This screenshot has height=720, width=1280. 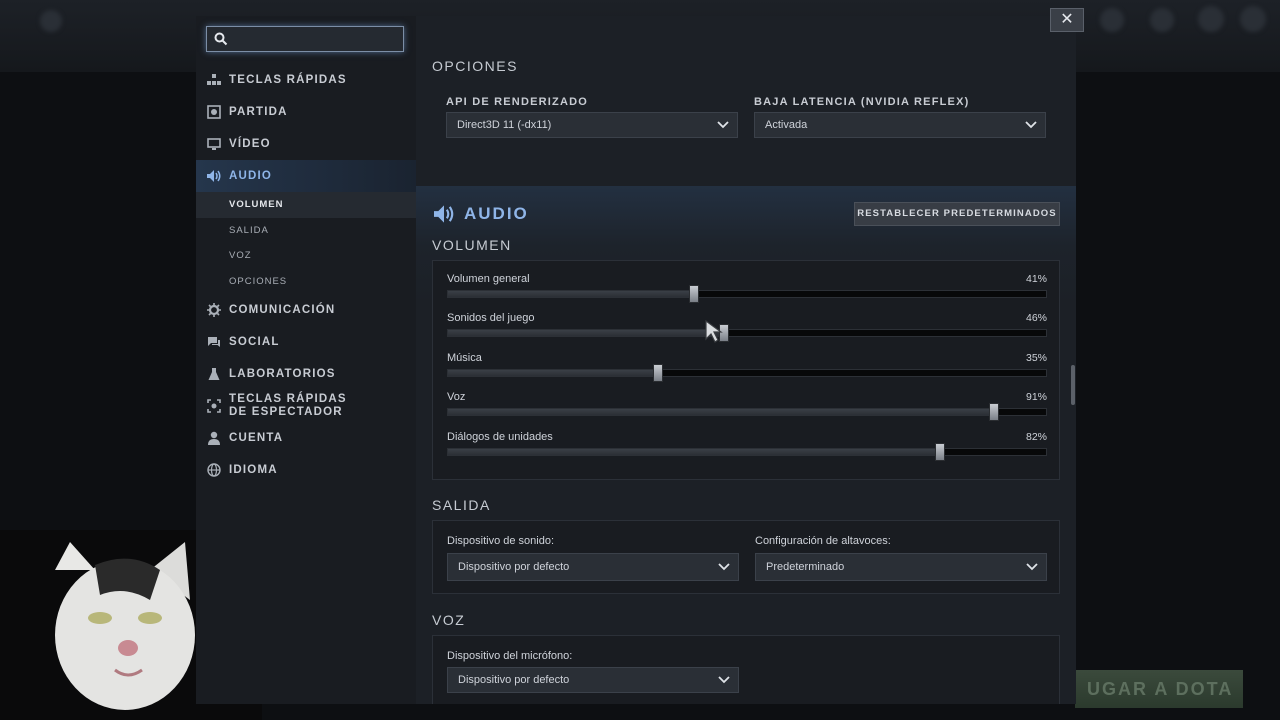 What do you see at coordinates (306, 112) in the screenshot?
I see `nav-item-game: PARTIDA` at bounding box center [306, 112].